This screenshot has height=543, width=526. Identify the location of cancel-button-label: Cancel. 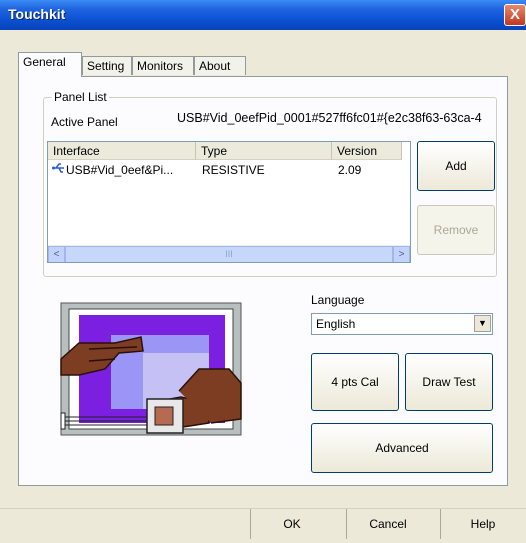
(388, 524).